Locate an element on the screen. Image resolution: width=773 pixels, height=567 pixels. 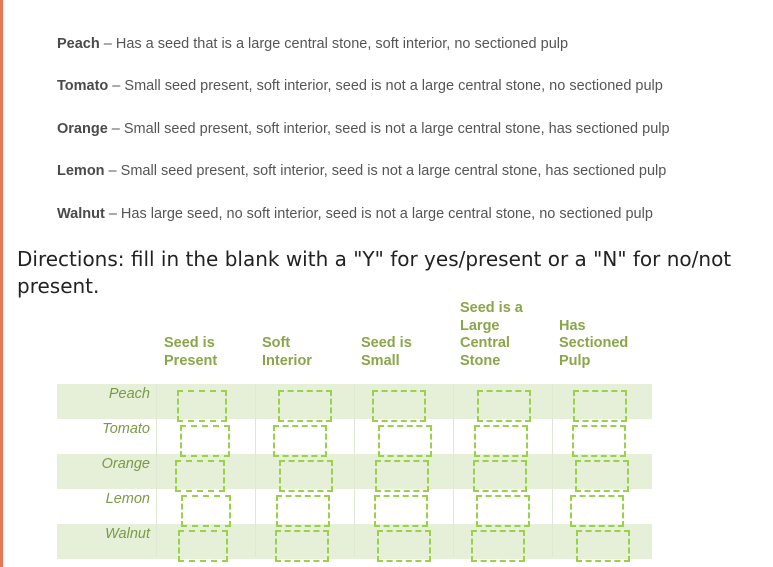
left-accent-border is located at coordinates (1, 283).